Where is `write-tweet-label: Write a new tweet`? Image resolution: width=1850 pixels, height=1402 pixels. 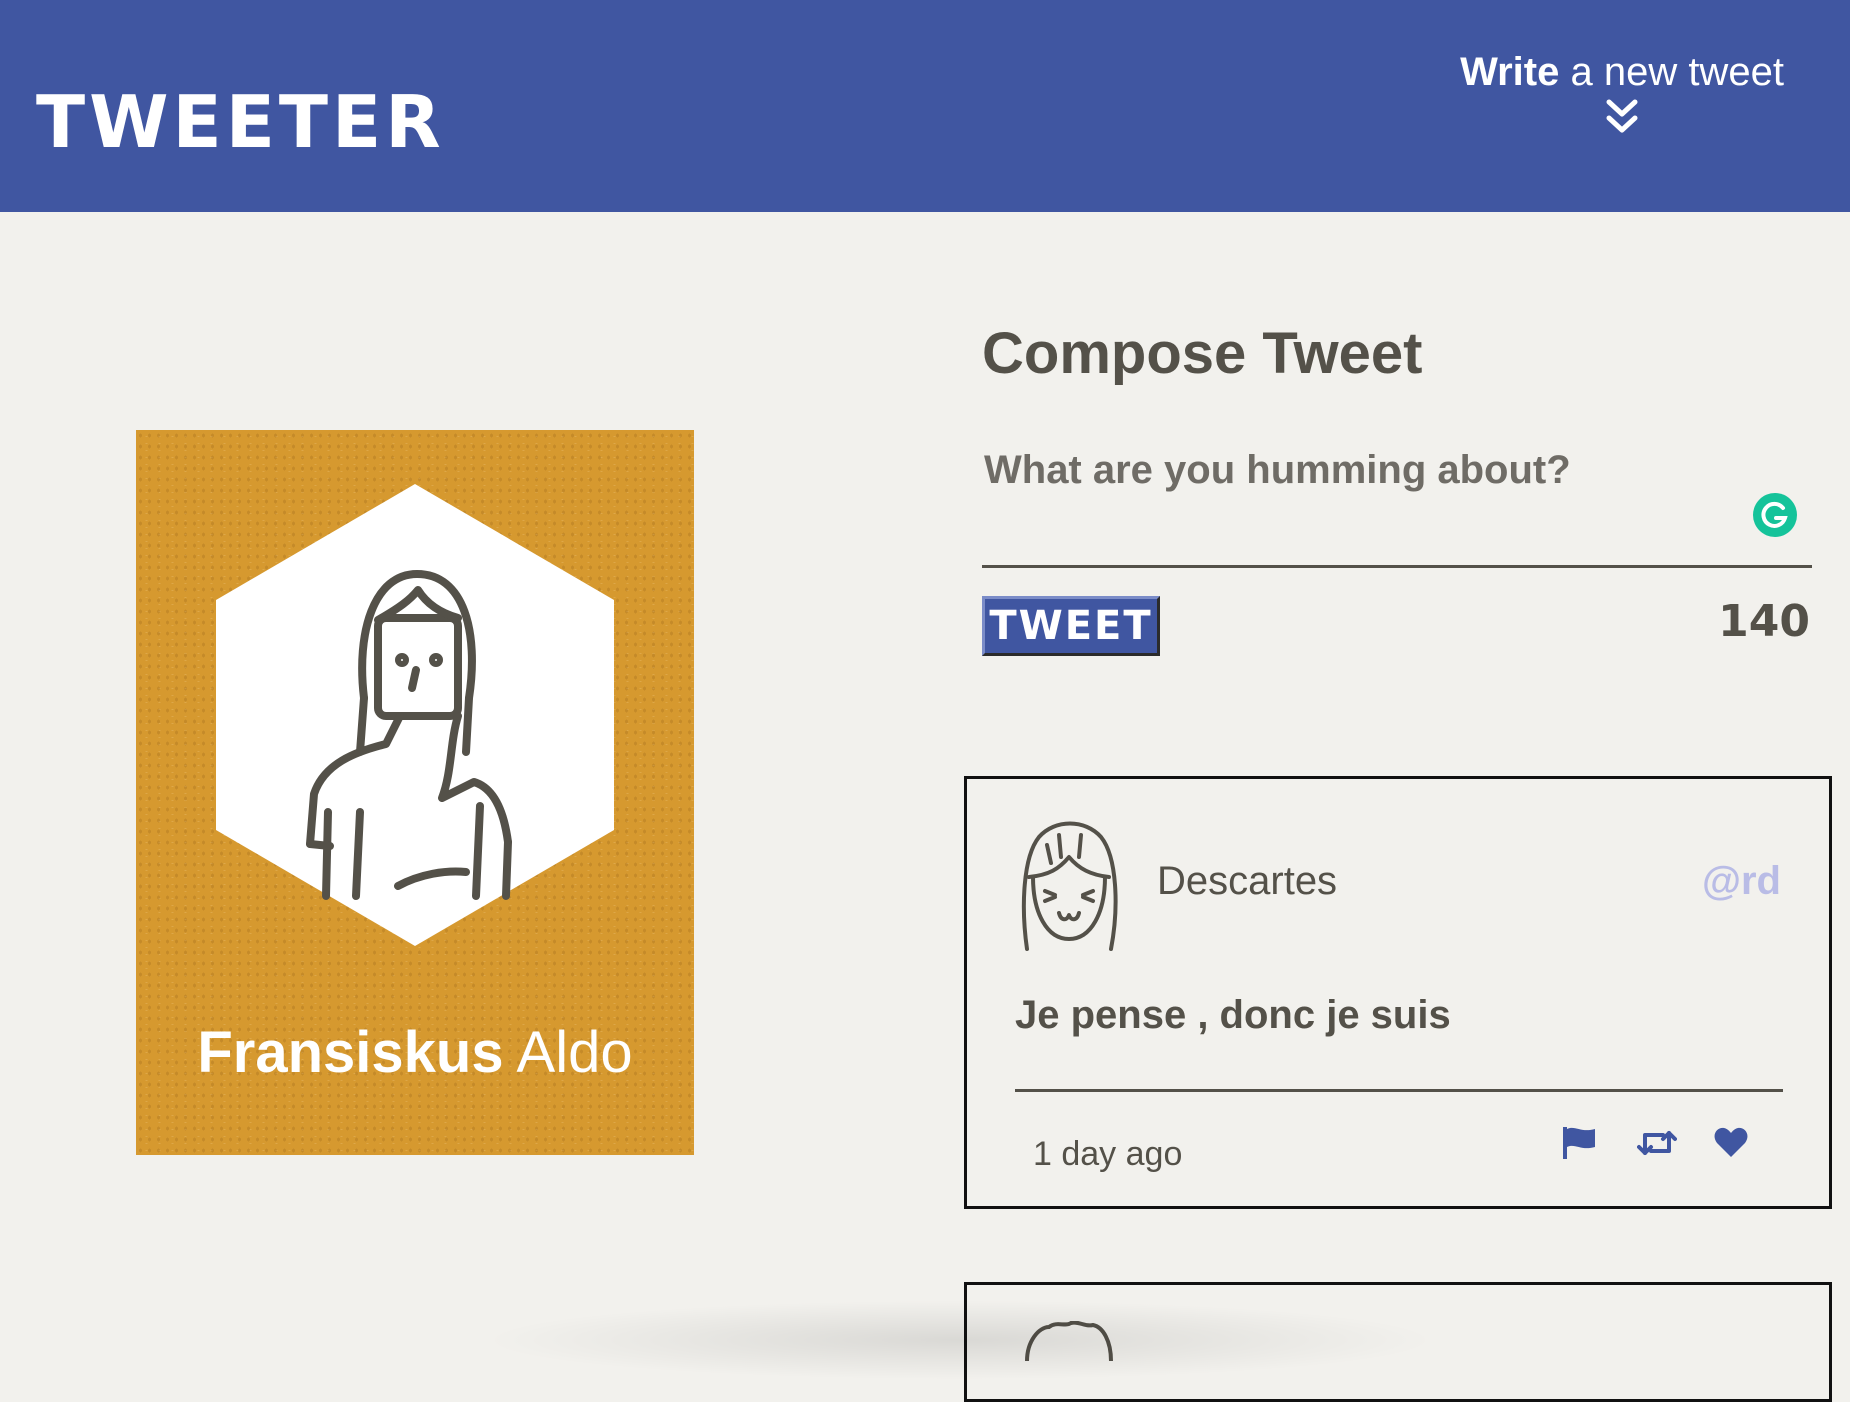 write-tweet-label: Write a new tweet is located at coordinates (1622, 72).